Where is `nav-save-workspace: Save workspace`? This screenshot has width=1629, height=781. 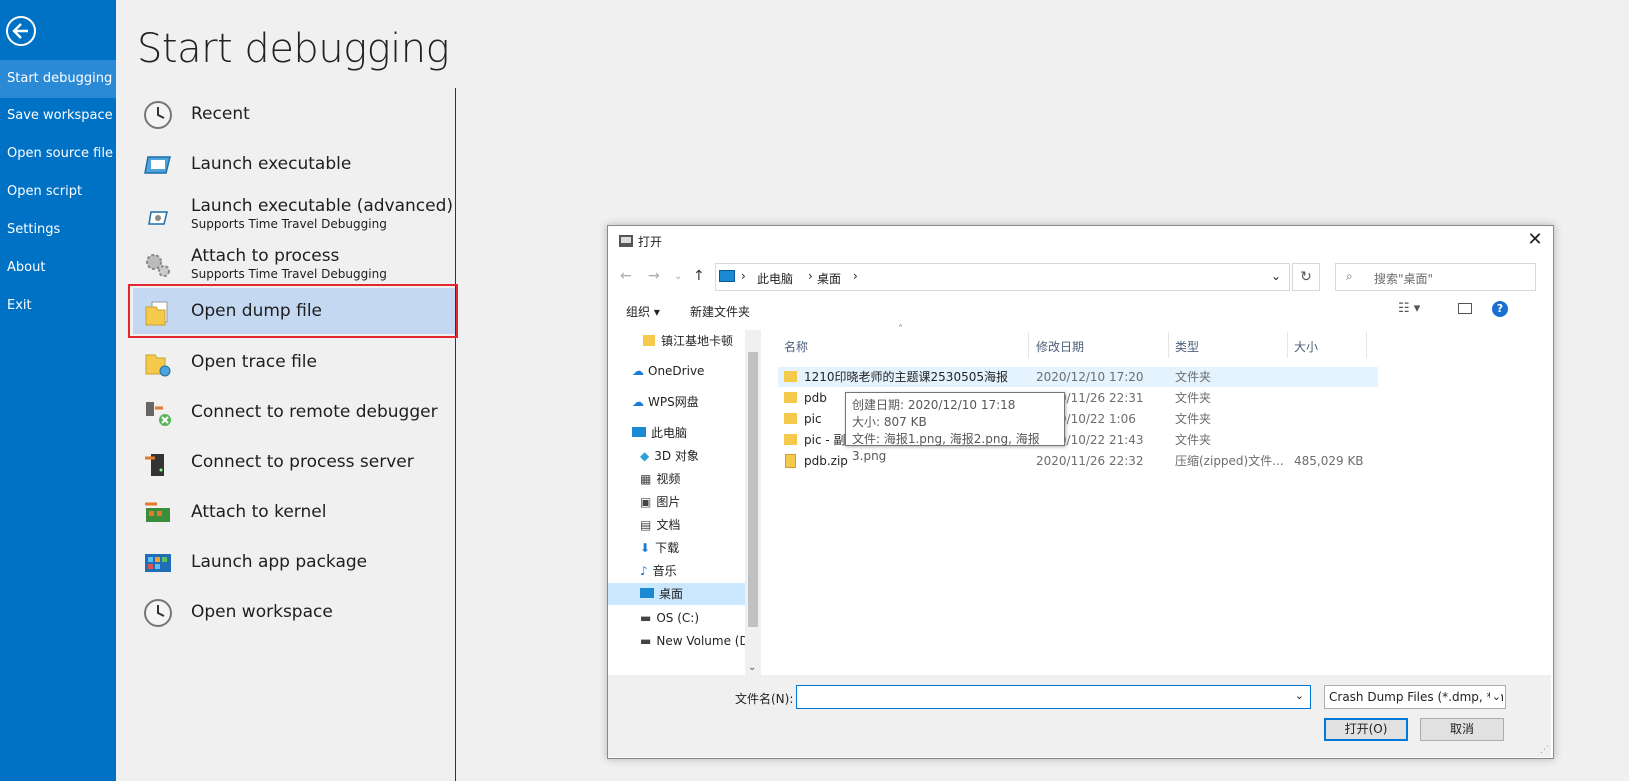 nav-save-workspace: Save workspace is located at coordinates (58, 116).